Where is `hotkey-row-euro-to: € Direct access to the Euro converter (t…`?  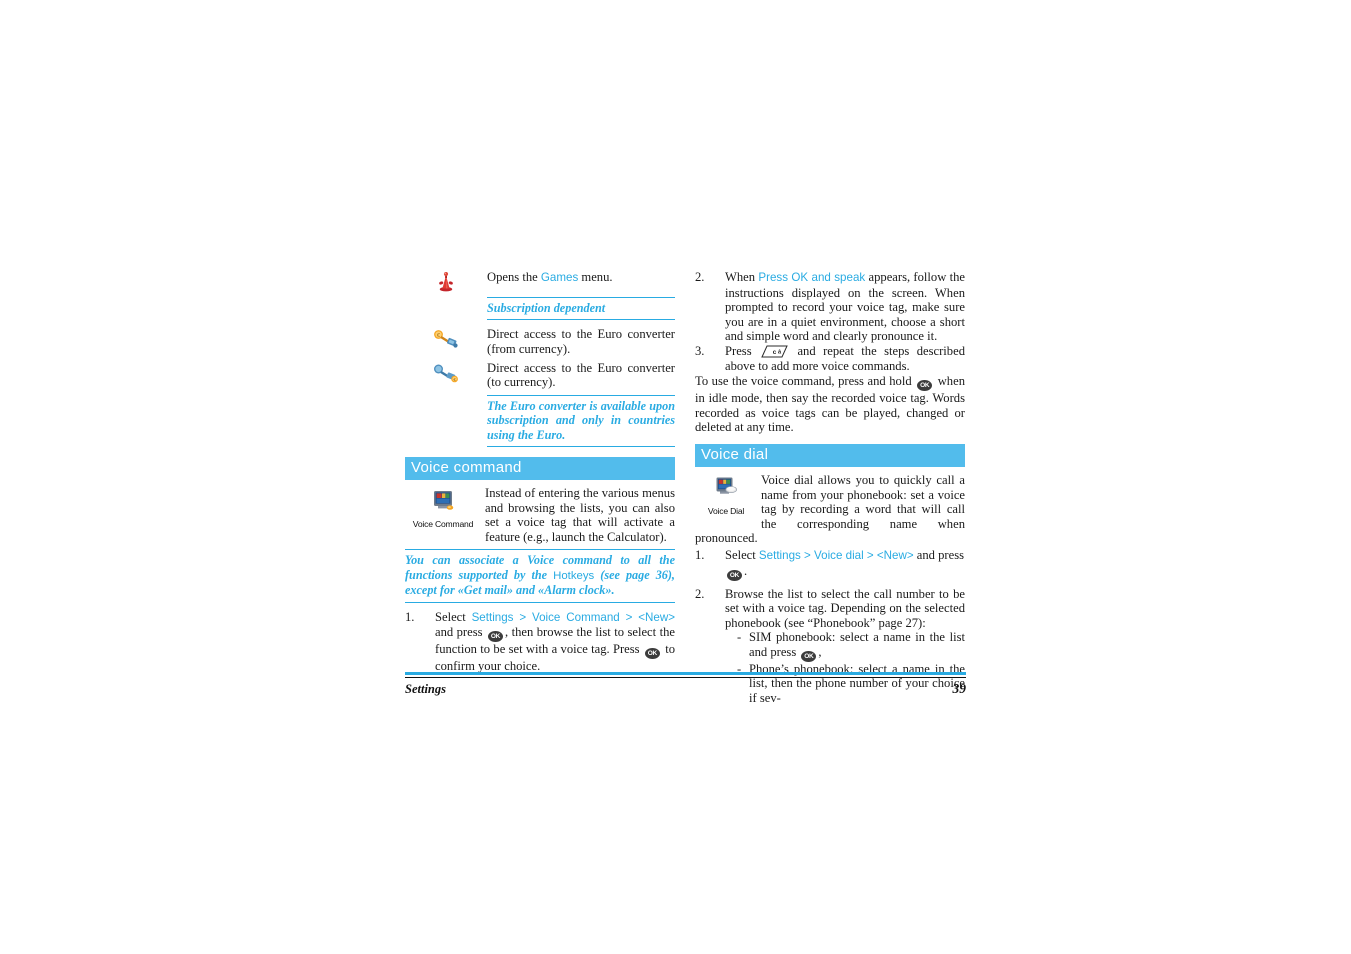
hotkey-row-euro-to: € Direct access to the Euro converter (t… is located at coordinates (540, 375).